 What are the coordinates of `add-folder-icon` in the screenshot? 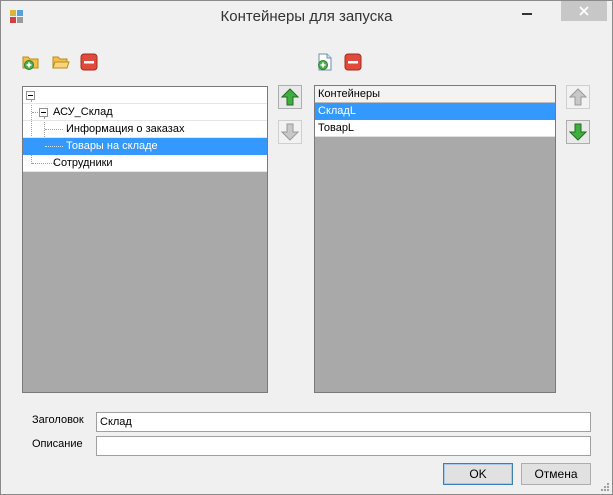 It's located at (31, 62).